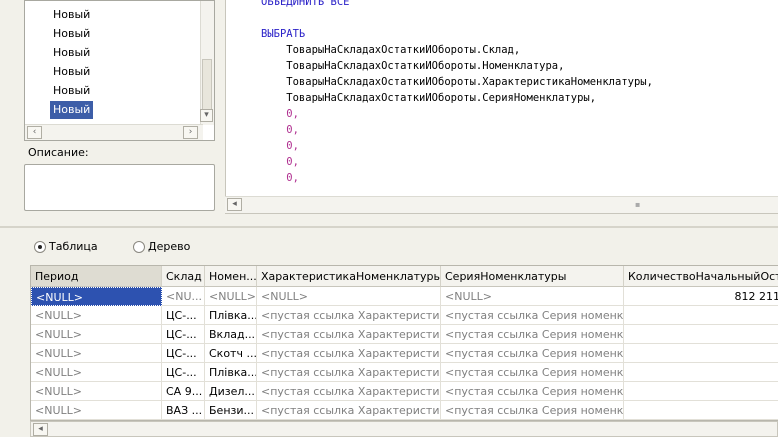 This screenshot has height=437, width=778. Describe the element at coordinates (283, 34) in the screenshot. I see `code-line: ВЫБРАТЬ` at that location.